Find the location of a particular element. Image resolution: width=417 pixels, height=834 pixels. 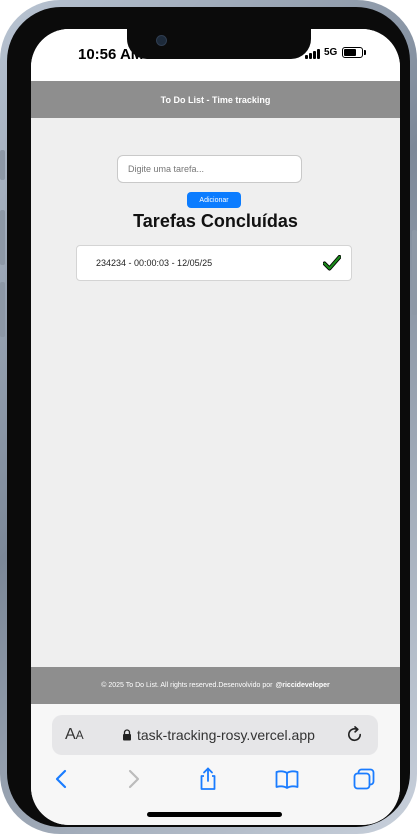

reload-icon is located at coordinates (354, 734).